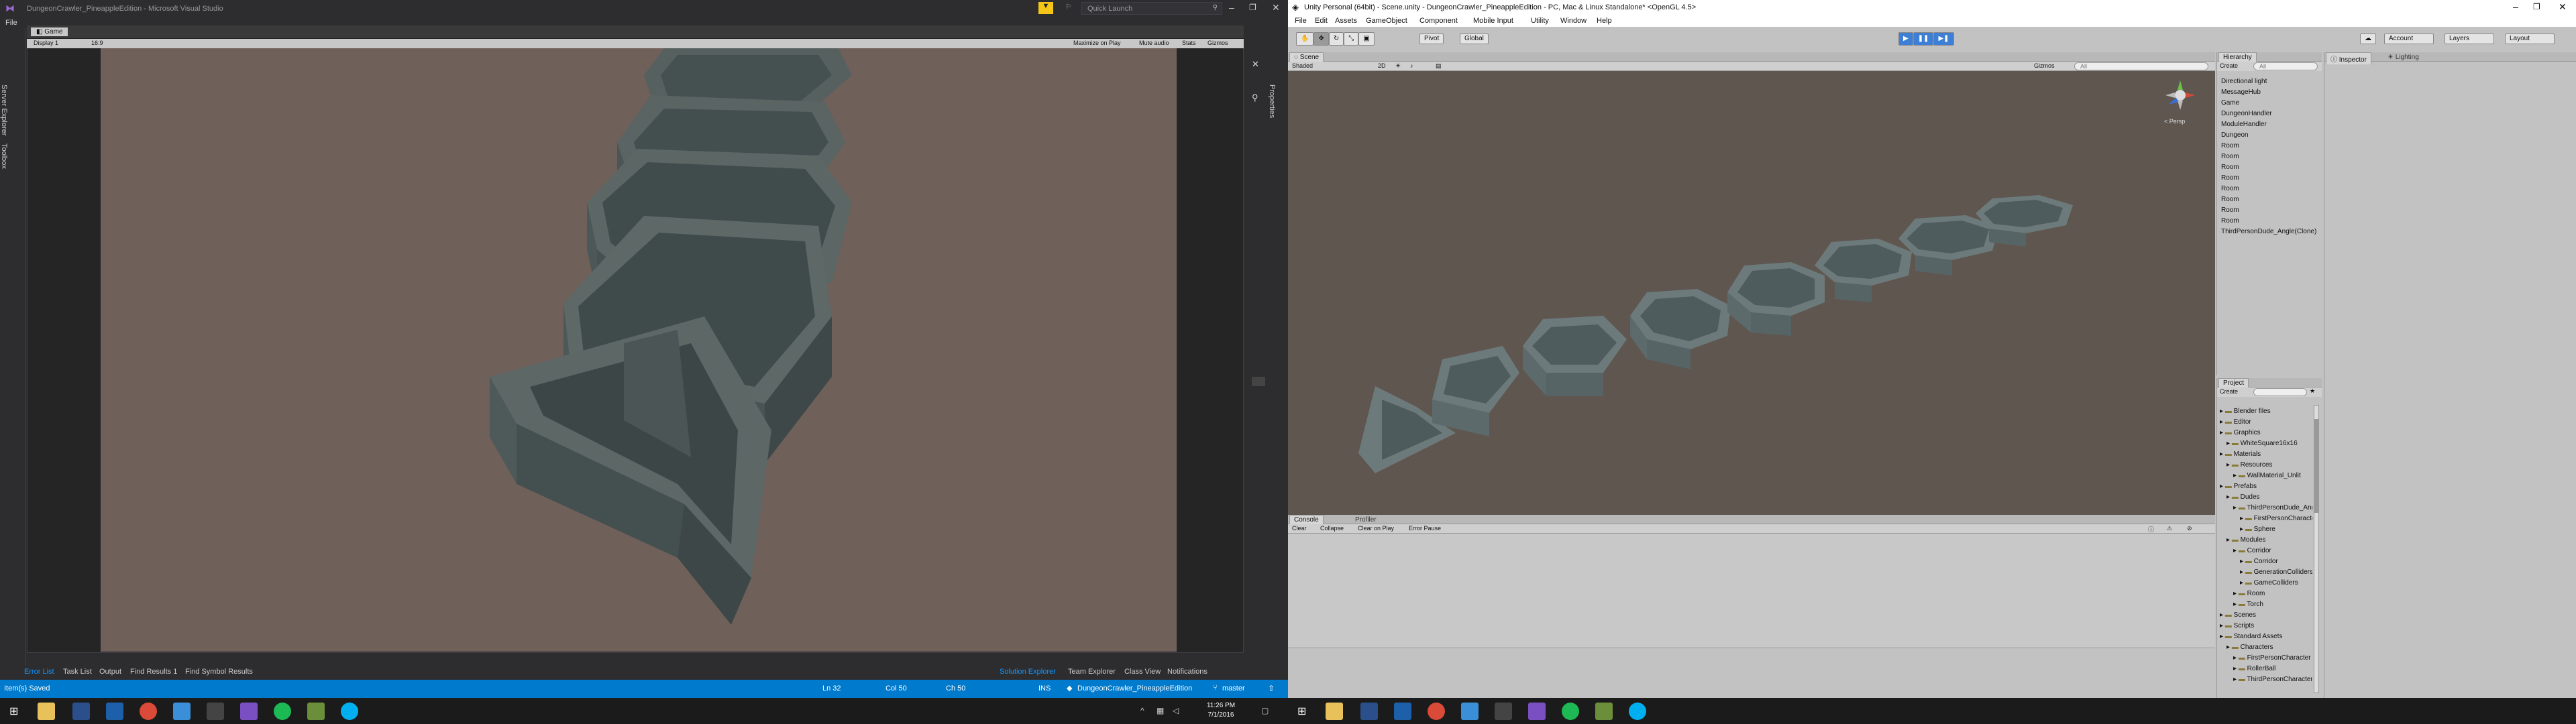 The width and height of the screenshot is (2576, 724). What do you see at coordinates (2174, 121) in the screenshot?
I see `persp-label: < Persp` at bounding box center [2174, 121].